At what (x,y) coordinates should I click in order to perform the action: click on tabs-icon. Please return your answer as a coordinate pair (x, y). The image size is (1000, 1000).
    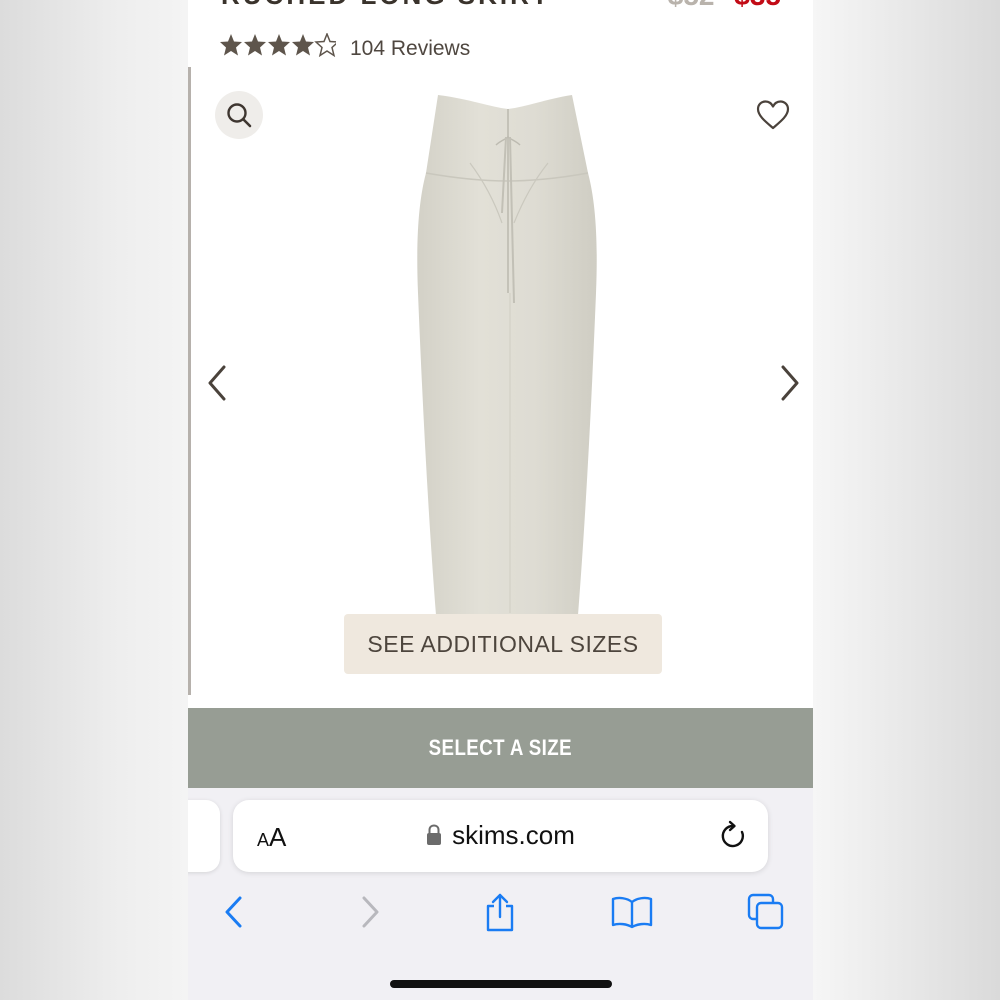
    Looking at the image, I should click on (765, 911).